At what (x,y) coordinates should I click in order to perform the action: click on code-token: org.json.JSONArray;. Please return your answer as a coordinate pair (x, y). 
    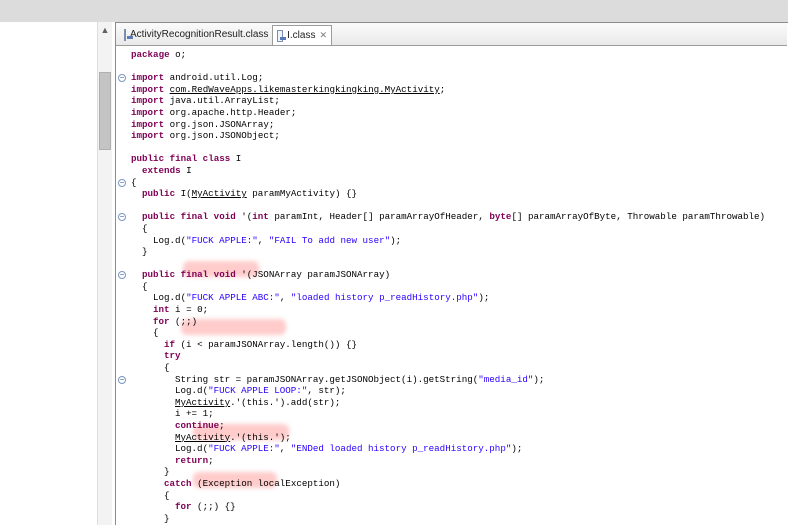
    Looking at the image, I should click on (219, 124).